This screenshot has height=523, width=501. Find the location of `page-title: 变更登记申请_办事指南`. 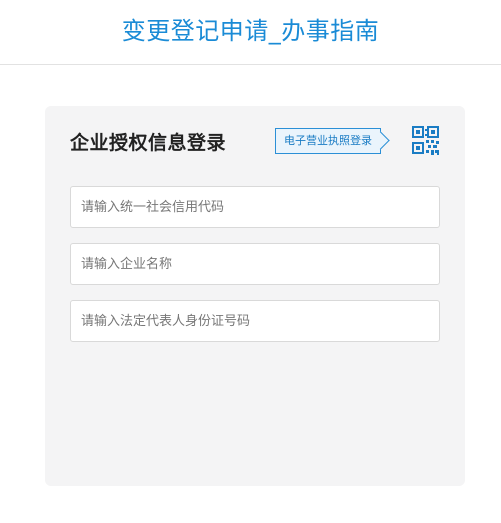

page-title: 变更登记申请_办事指南 is located at coordinates (250, 31).